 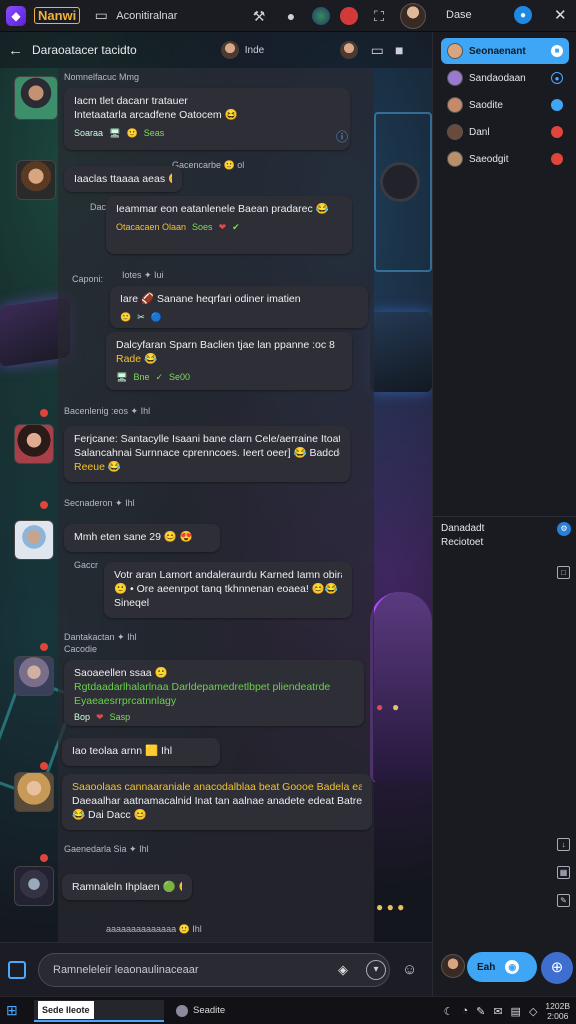 I want to click on copy-icon: □, so click(x=563, y=572).